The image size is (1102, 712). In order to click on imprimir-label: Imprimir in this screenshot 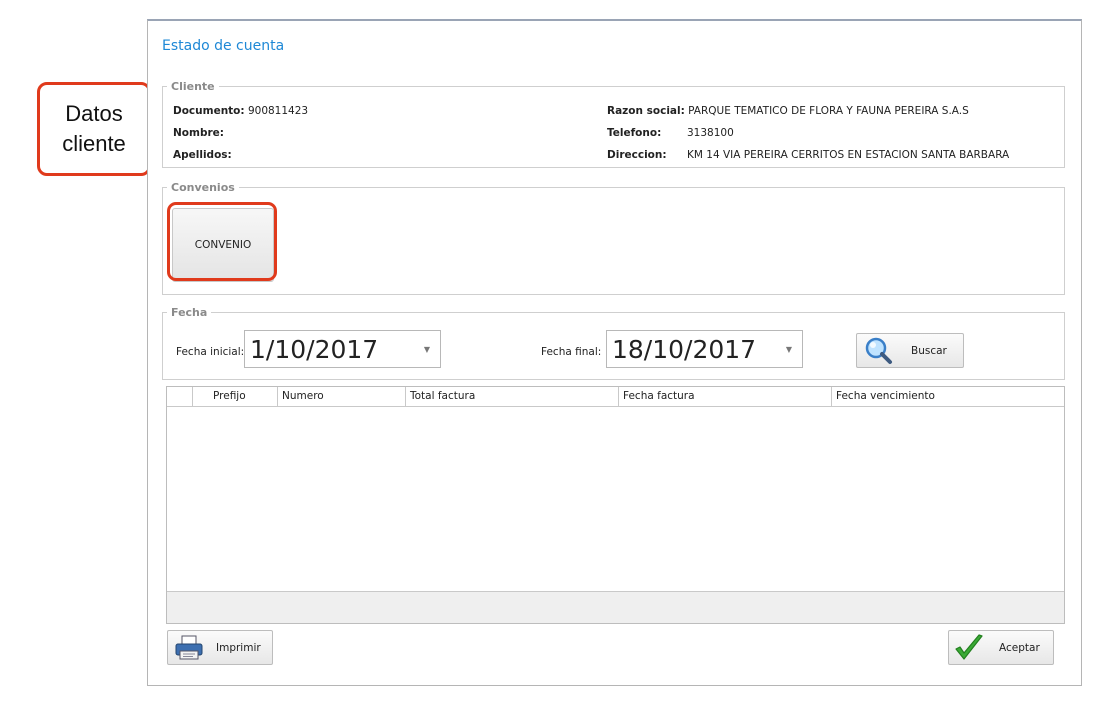, I will do `click(238, 647)`.